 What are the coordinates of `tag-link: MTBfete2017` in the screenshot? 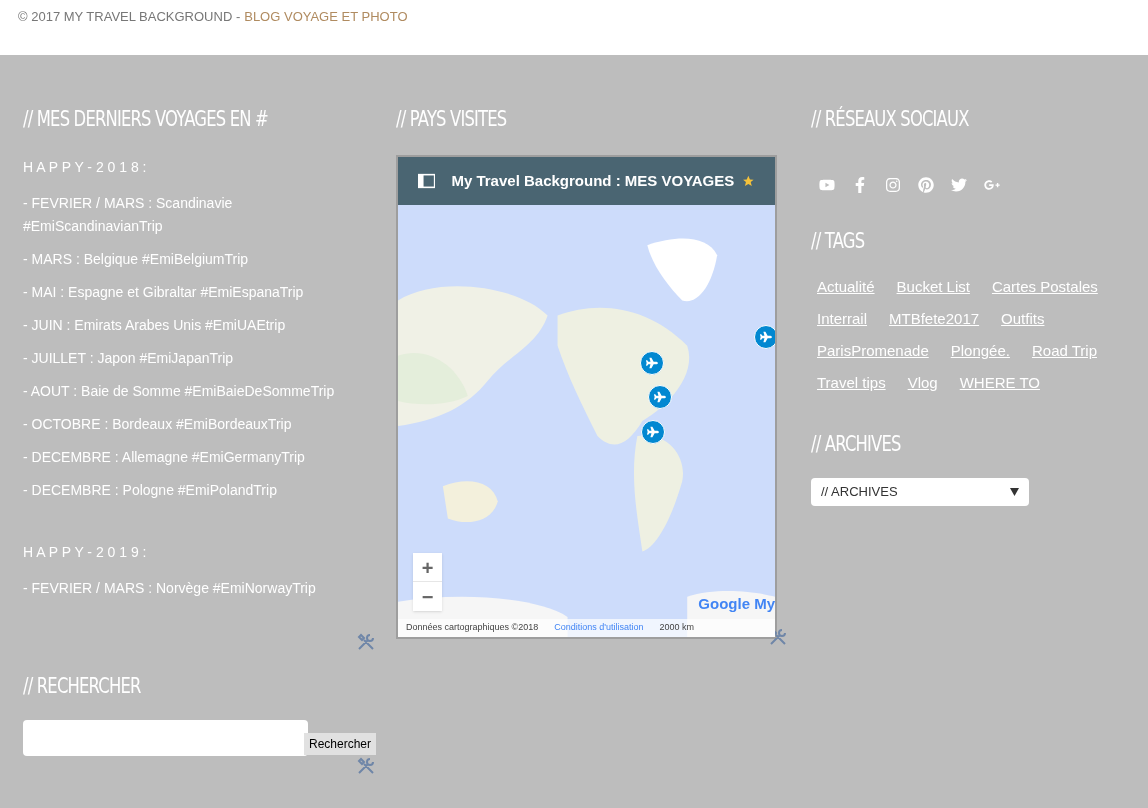 It's located at (934, 318).